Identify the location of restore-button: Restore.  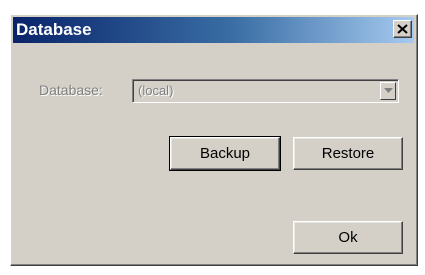
(348, 153).